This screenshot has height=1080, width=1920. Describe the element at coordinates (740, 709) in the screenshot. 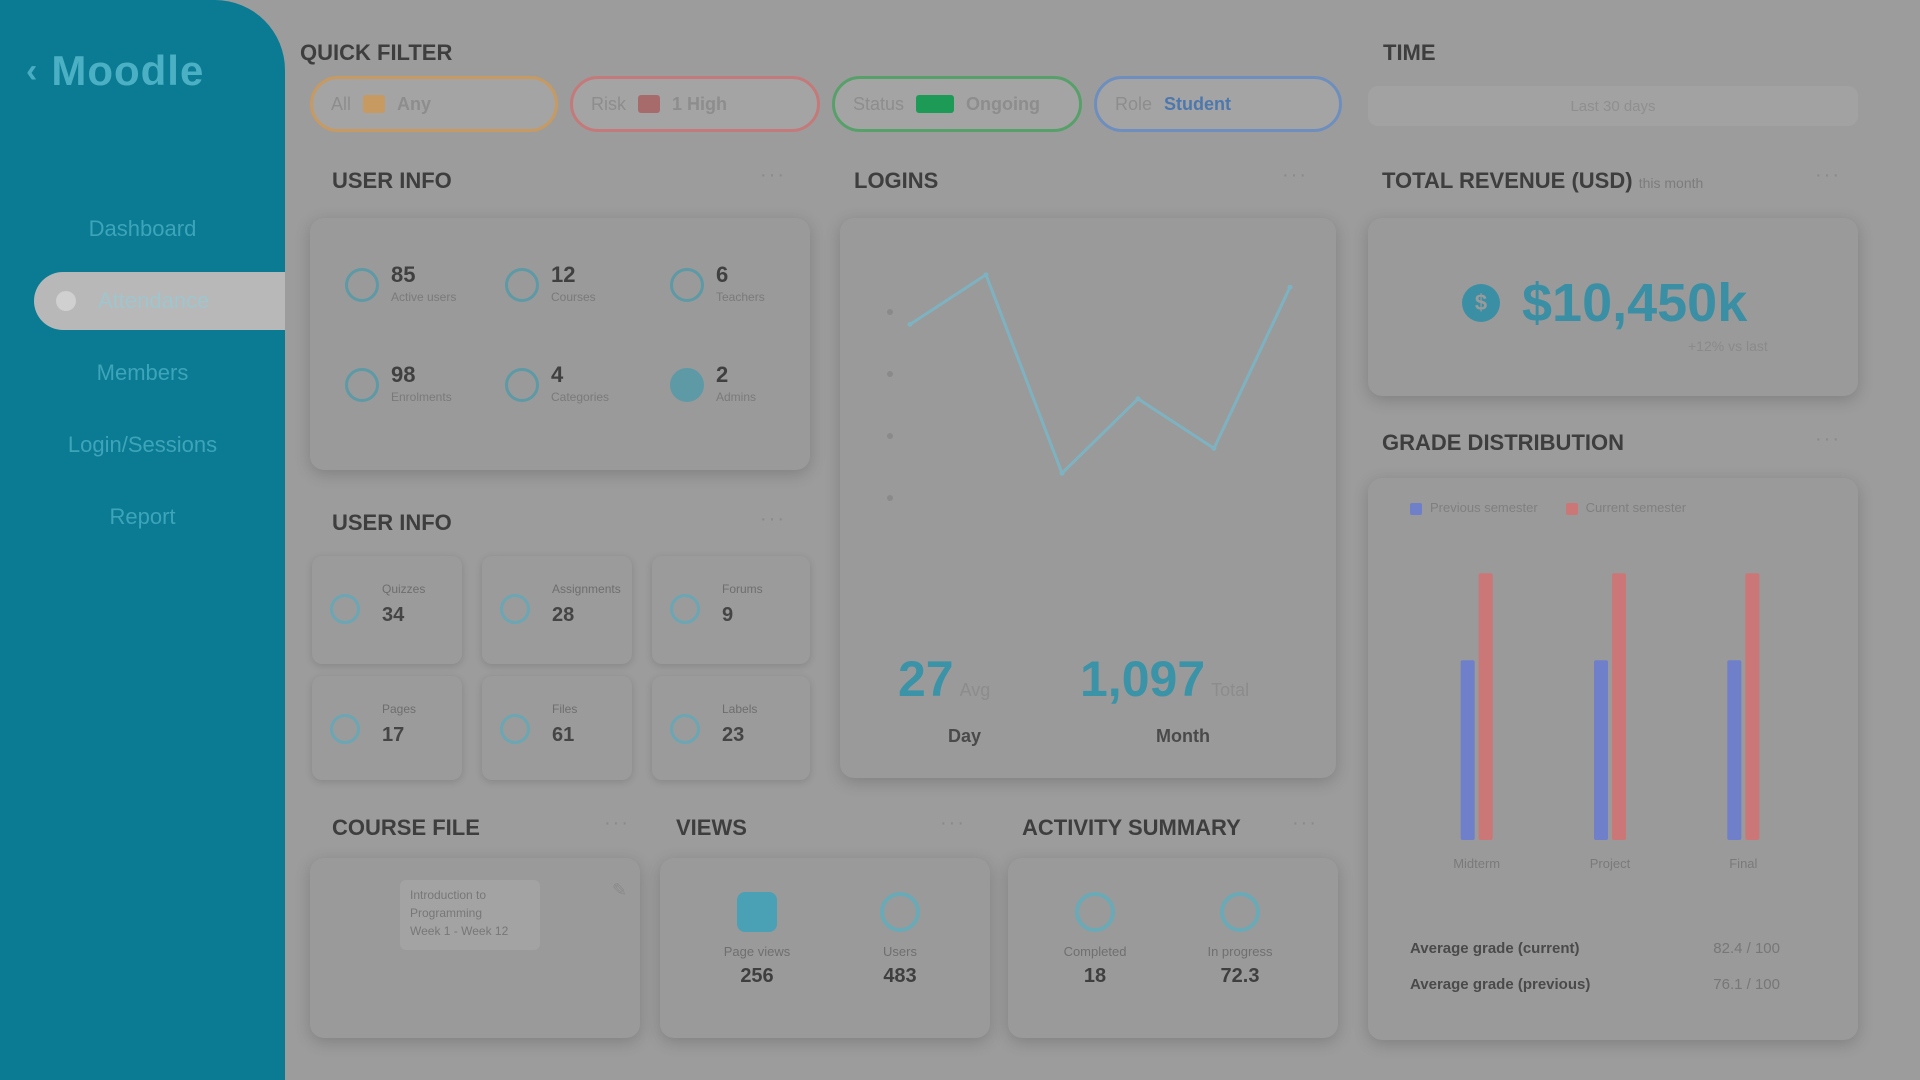

I see `tile-label: Labels` at that location.